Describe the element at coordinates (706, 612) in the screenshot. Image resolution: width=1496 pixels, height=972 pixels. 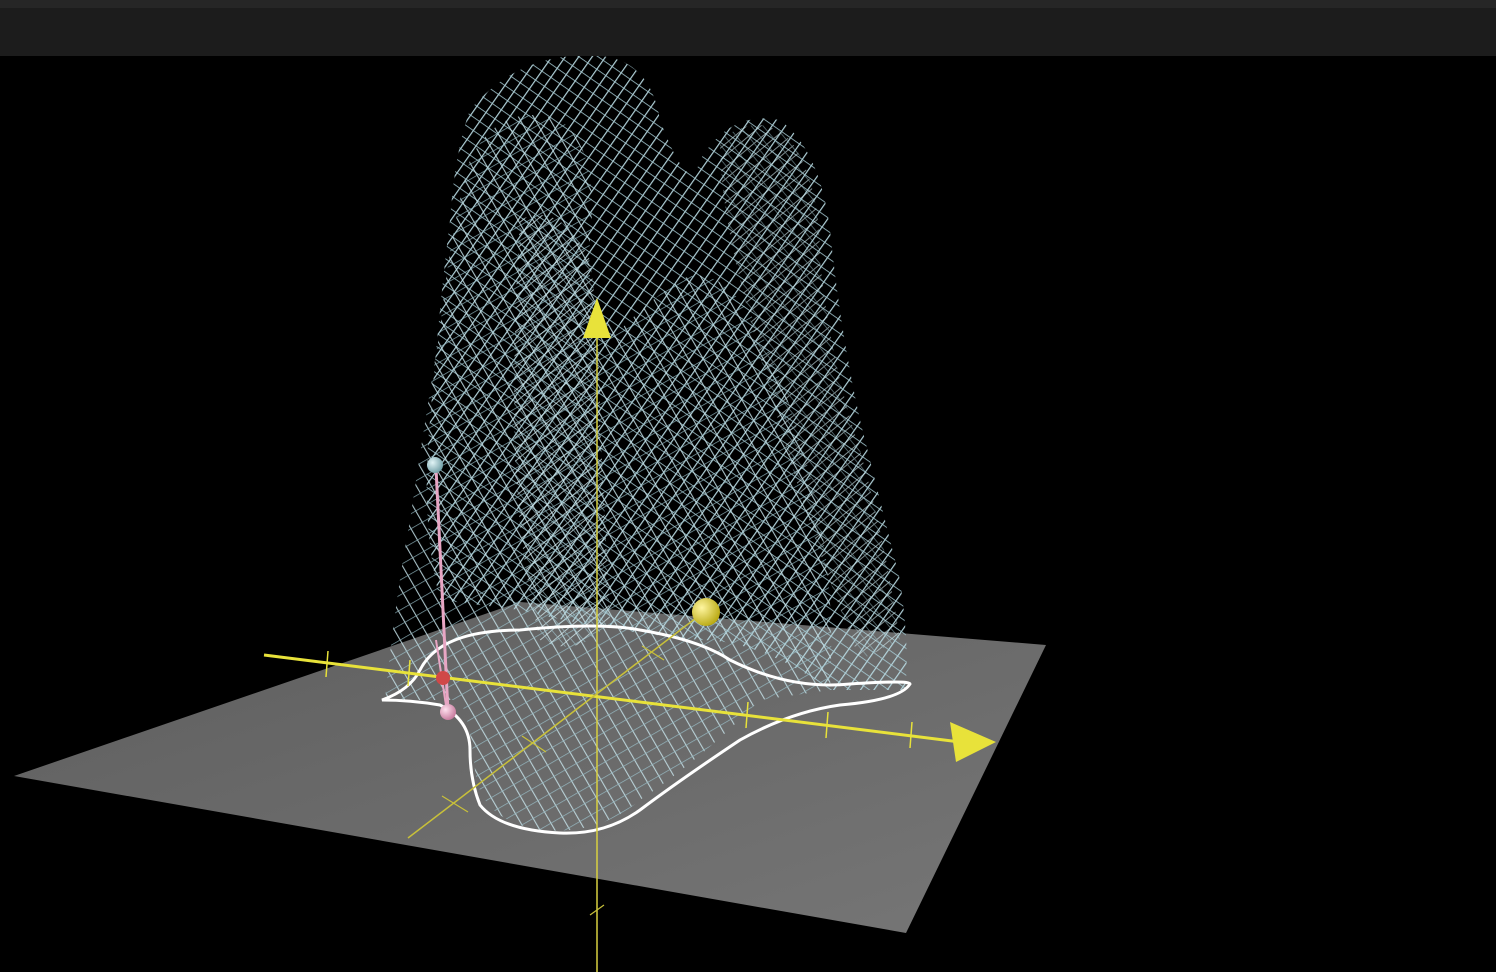
I see `y-axis-handle-icon` at that location.